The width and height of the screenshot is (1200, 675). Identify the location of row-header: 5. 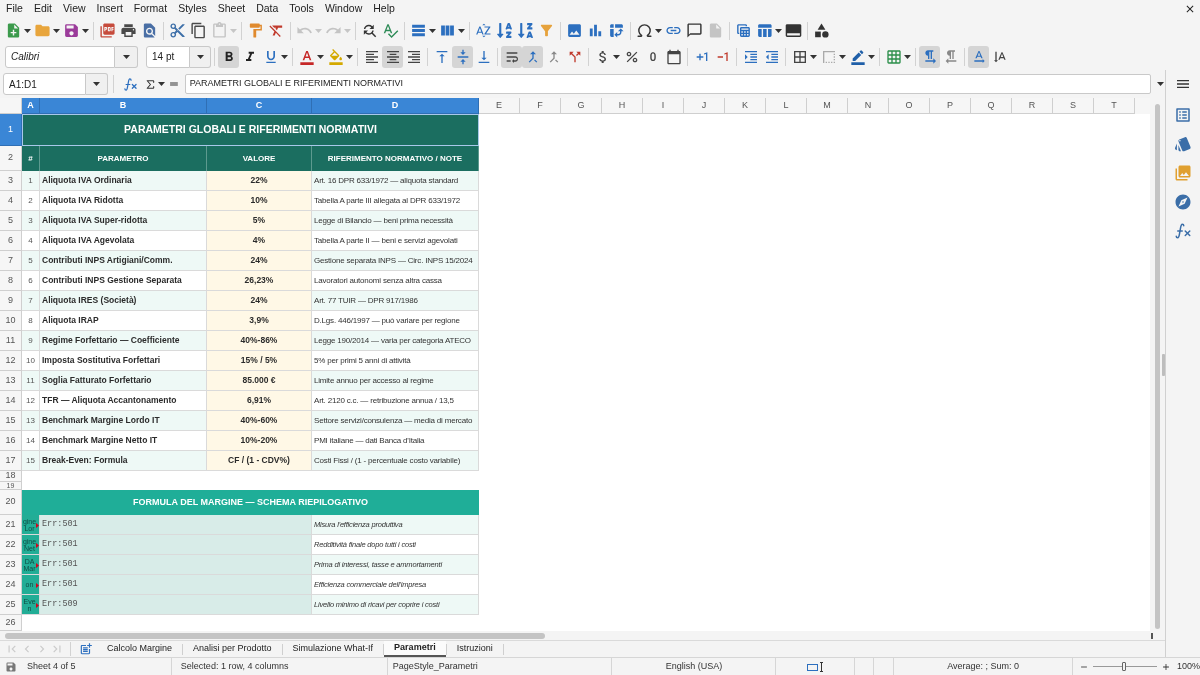
(11, 221).